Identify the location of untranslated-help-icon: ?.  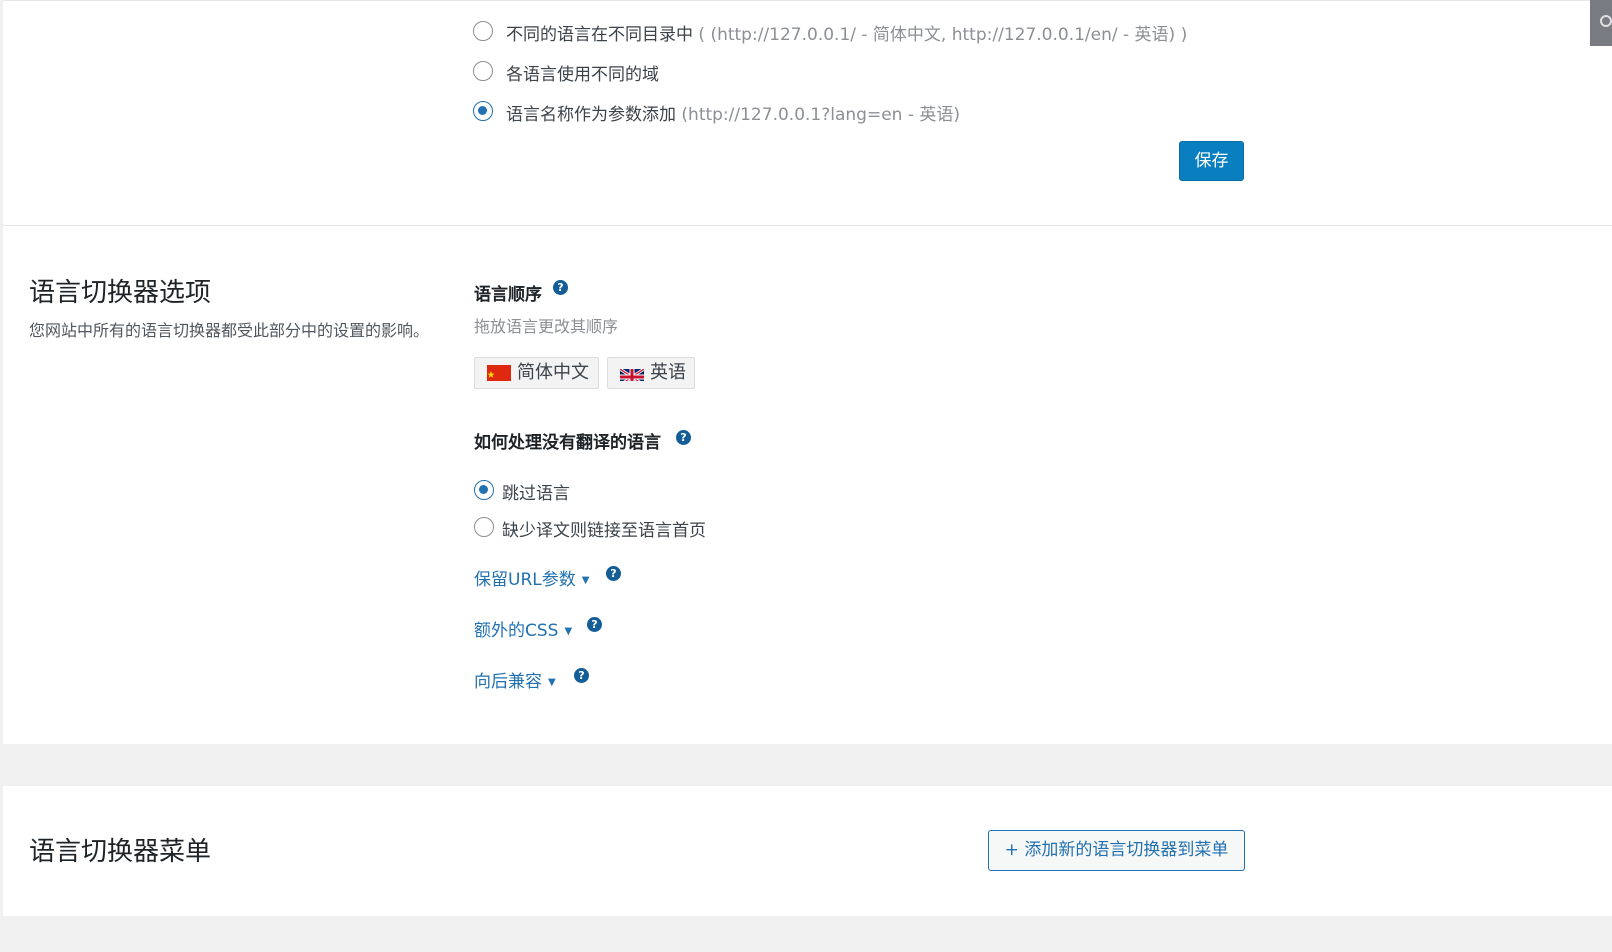
(683, 437).